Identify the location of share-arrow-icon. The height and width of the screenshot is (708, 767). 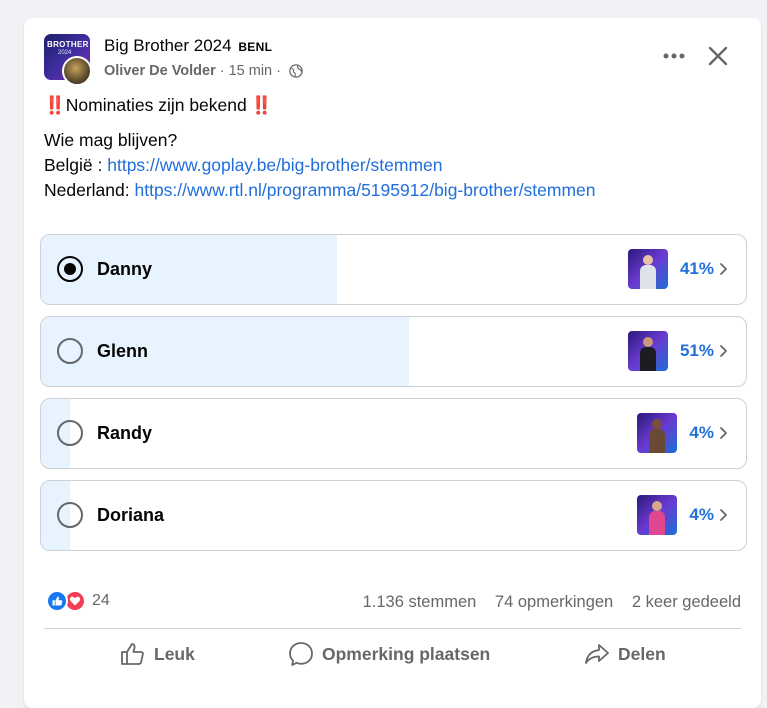
(597, 654).